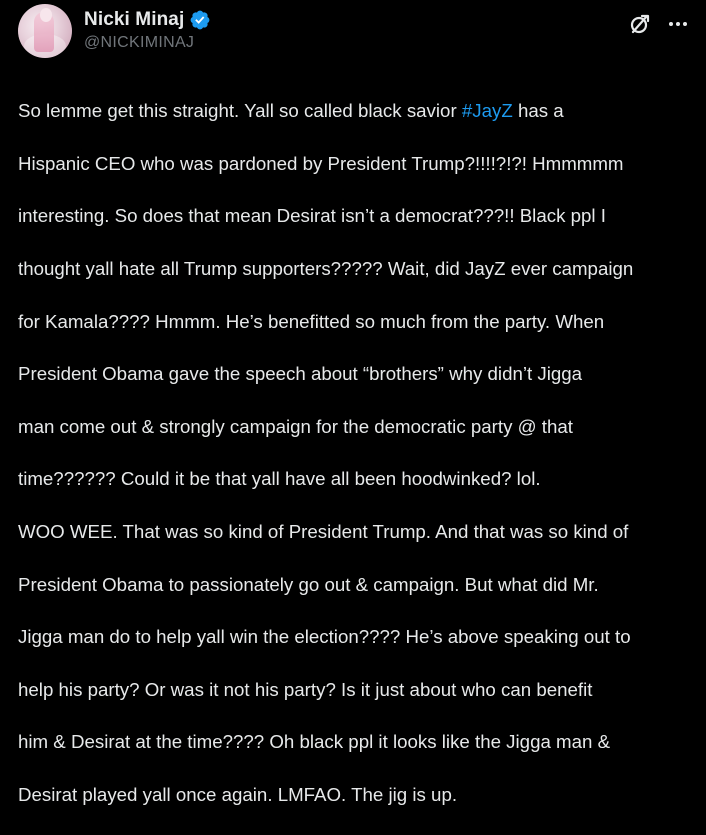  What do you see at coordinates (538, 111) in the screenshot?
I see `tweet-line-text: has a` at bounding box center [538, 111].